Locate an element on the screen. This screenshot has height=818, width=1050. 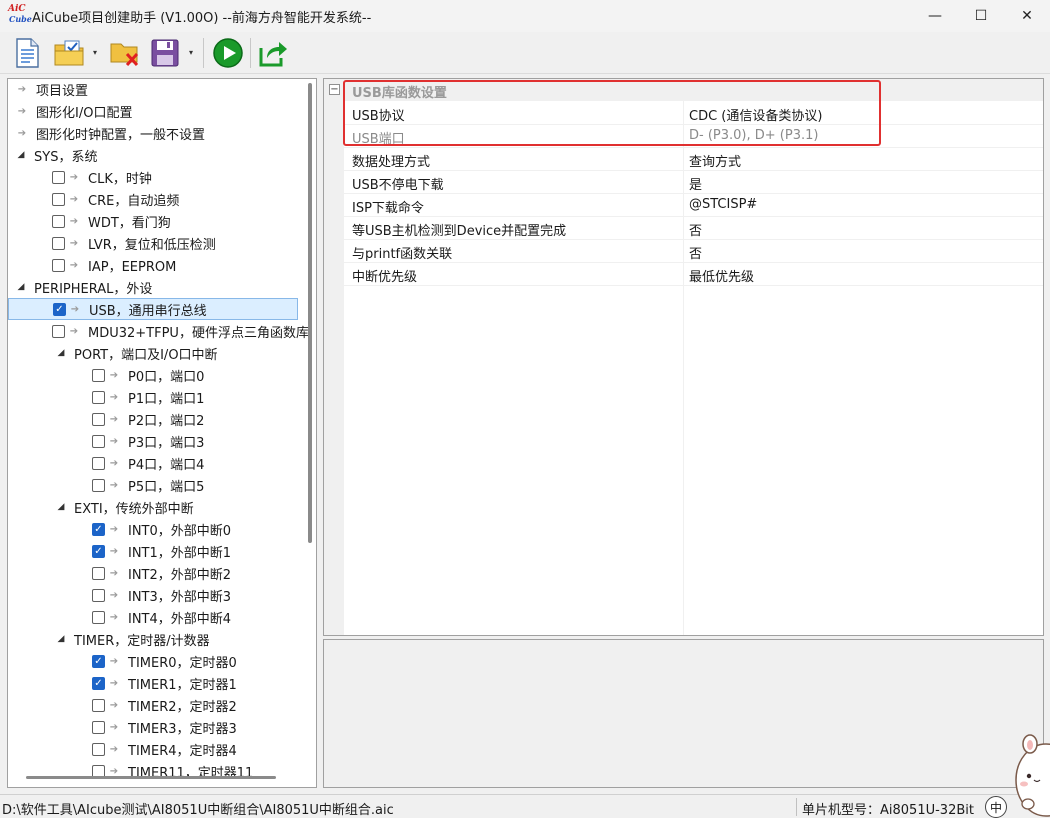
tree-item: ➔ INT3，外部中断3 is located at coordinates (120, 595).